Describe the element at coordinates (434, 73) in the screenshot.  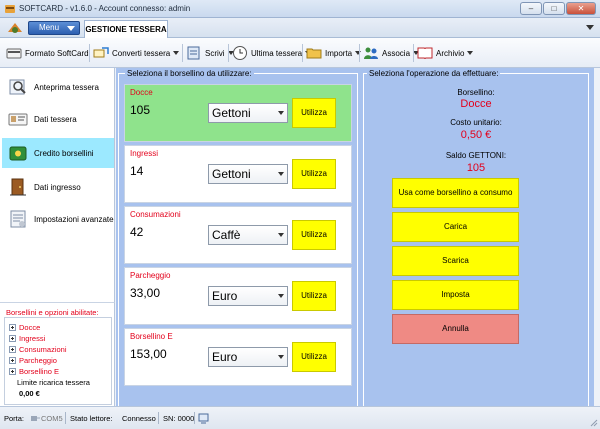
I see `operation-title: Seleziona l'operazione da effettuare:` at that location.